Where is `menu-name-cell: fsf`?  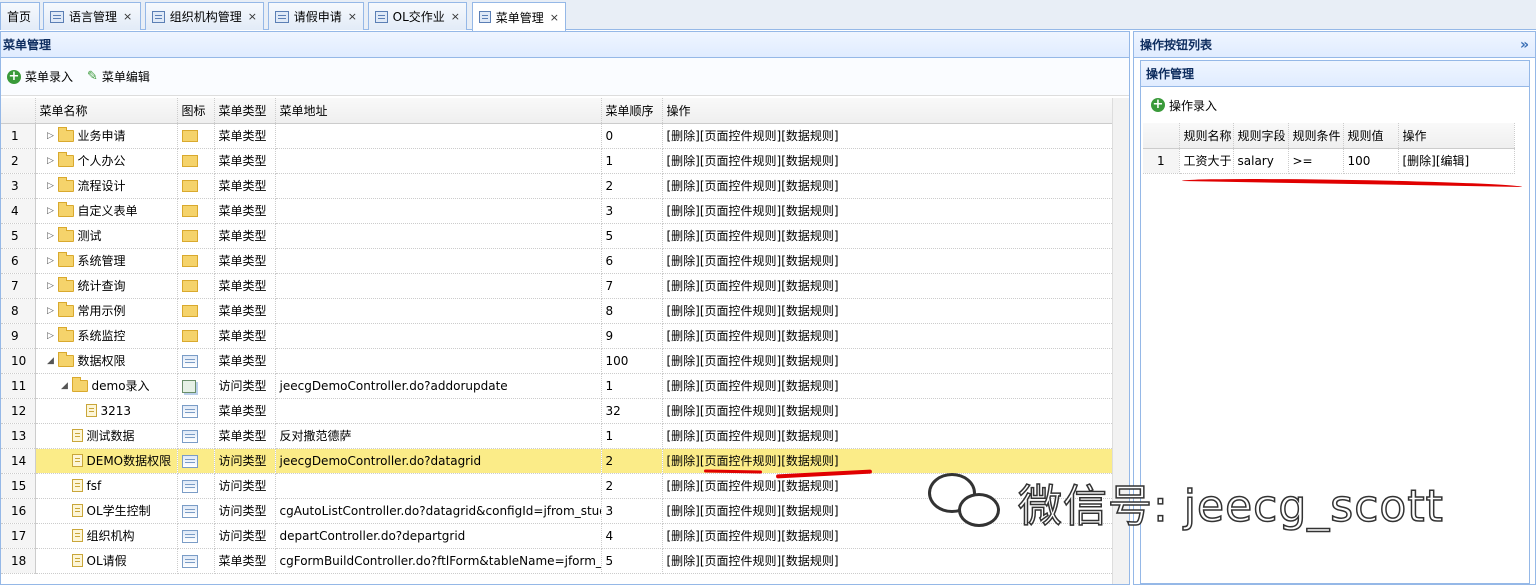
menu-name-cell: fsf is located at coordinates (106, 486).